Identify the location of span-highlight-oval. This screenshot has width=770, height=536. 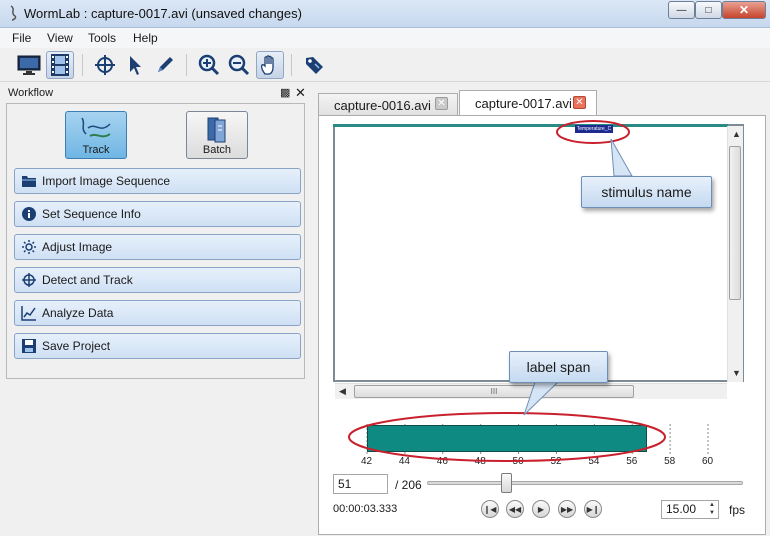
(507, 437).